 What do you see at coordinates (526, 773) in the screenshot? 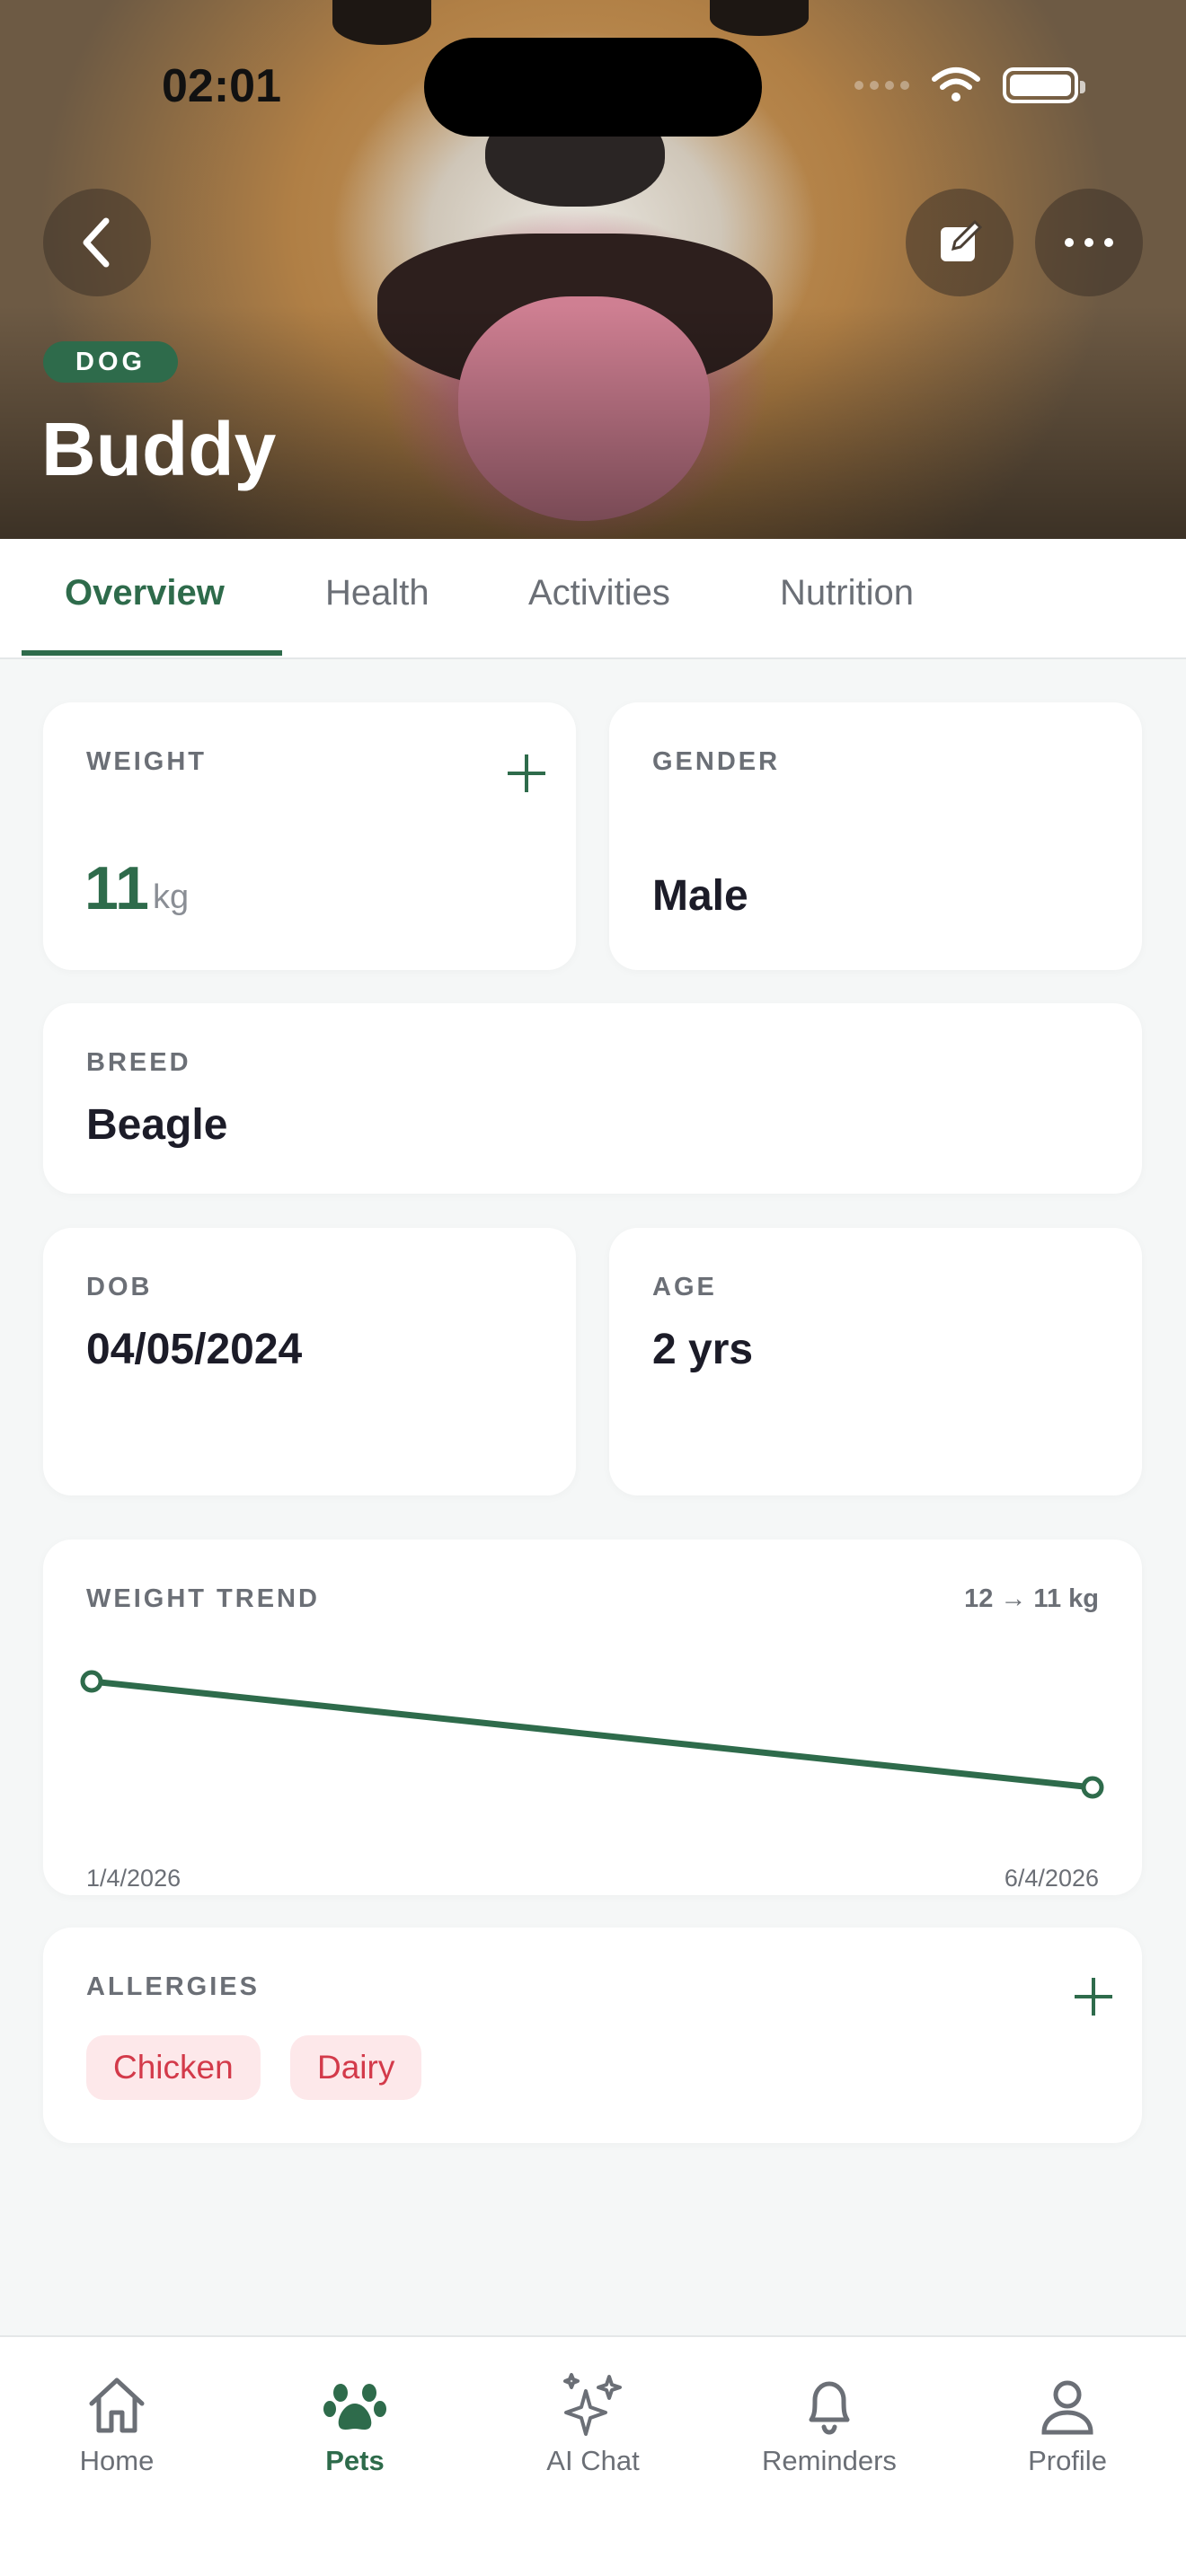
I see `add-weight-button` at bounding box center [526, 773].